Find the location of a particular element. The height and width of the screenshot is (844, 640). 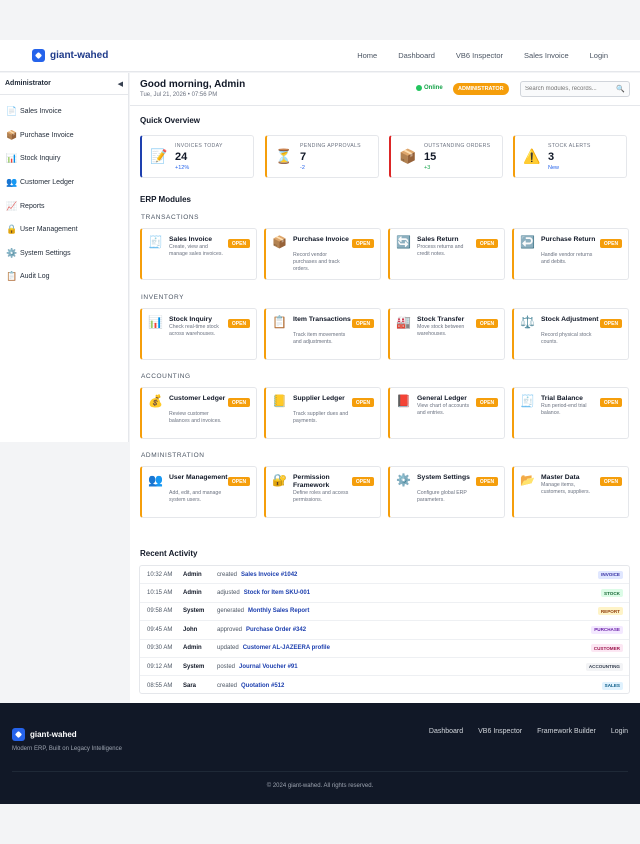

nav-link-sales-invoice: Sales Invoice is located at coordinates (546, 55).